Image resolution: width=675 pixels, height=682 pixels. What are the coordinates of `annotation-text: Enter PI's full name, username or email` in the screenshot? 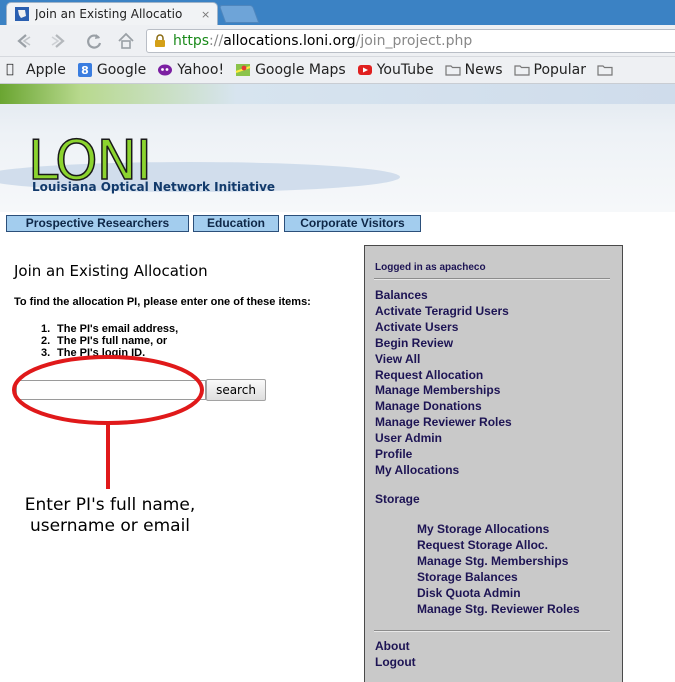 It's located at (110, 516).